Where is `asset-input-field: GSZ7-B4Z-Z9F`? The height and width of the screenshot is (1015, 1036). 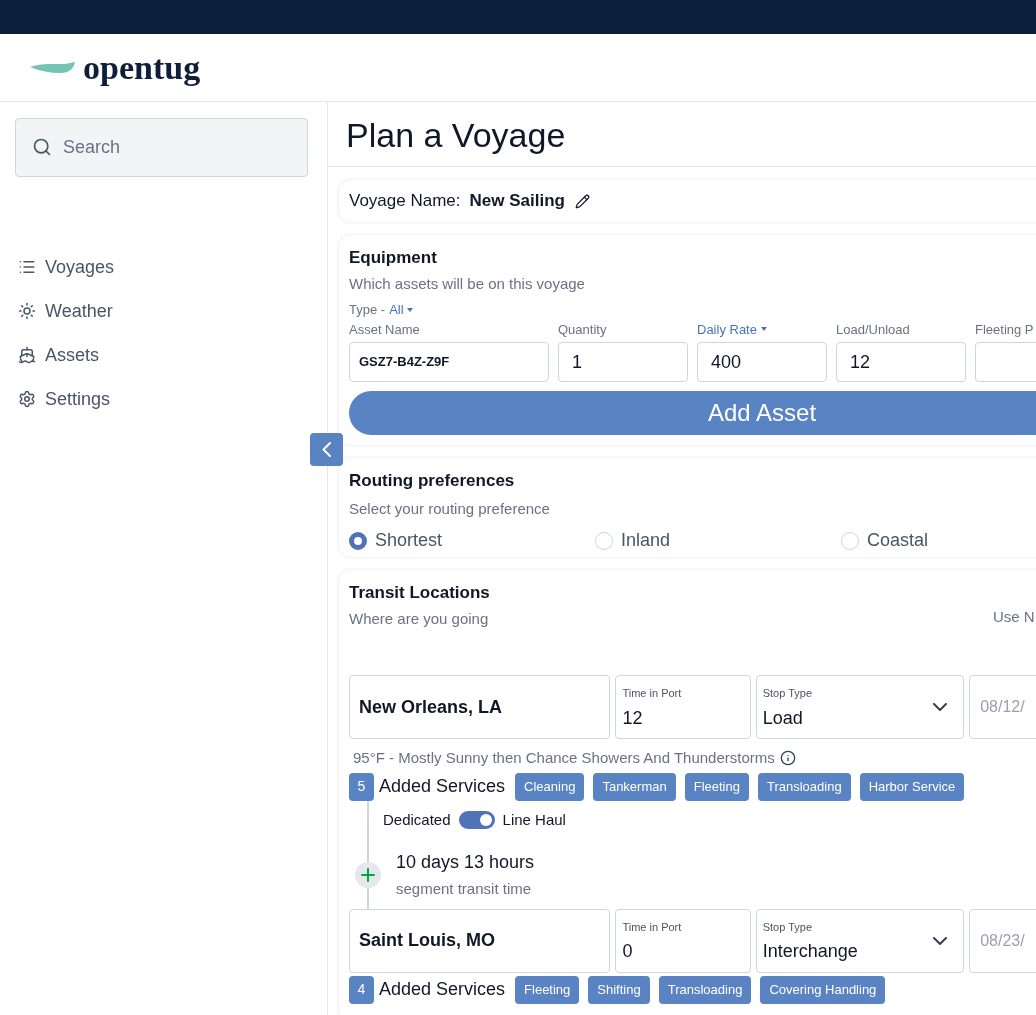 asset-input-field: GSZ7-B4Z-Z9F is located at coordinates (449, 362).